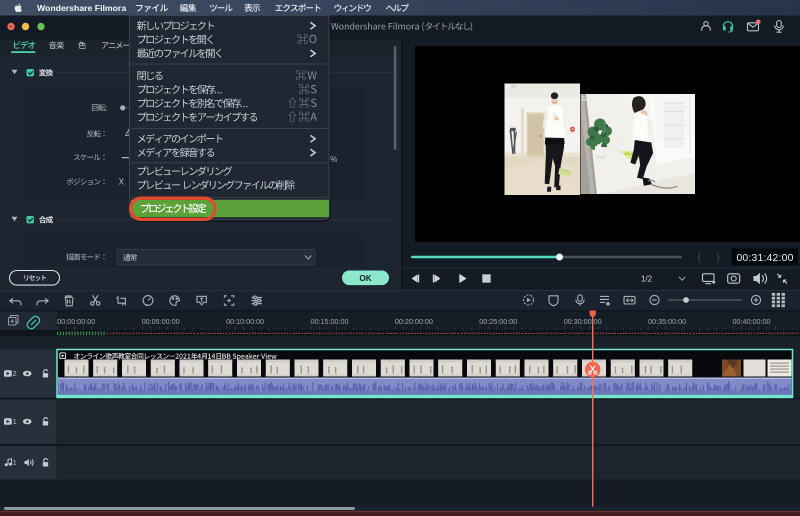 This screenshot has width=800, height=516. I want to click on svg-text: 00:20:00:00, so click(414, 321).